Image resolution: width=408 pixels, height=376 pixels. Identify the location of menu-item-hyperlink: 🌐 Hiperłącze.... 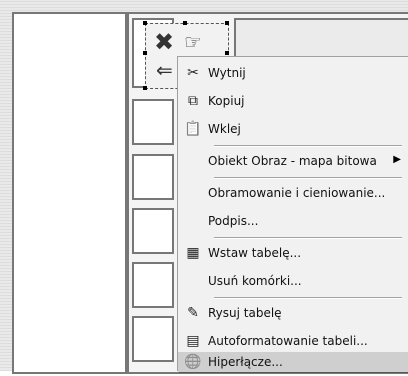
(293, 362).